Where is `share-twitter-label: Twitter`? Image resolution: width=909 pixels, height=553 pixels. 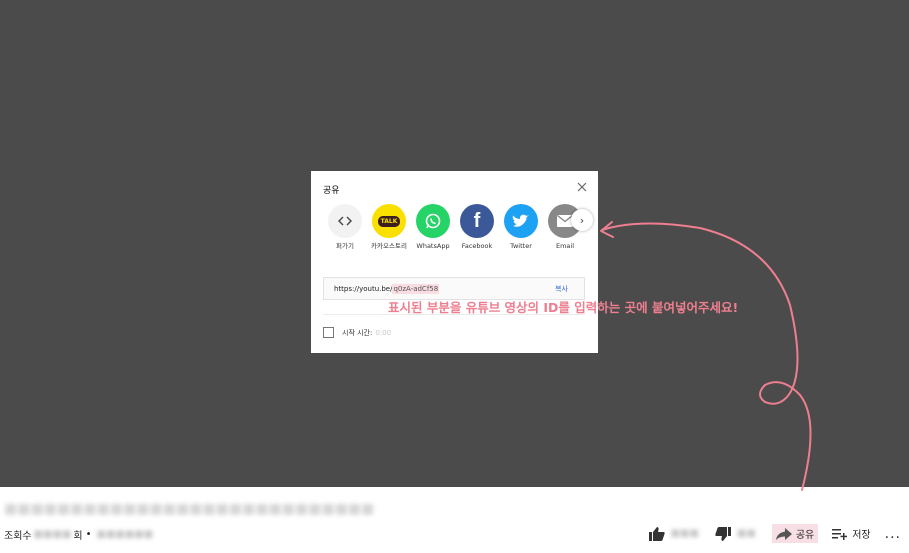 share-twitter-label: Twitter is located at coordinates (521, 246).